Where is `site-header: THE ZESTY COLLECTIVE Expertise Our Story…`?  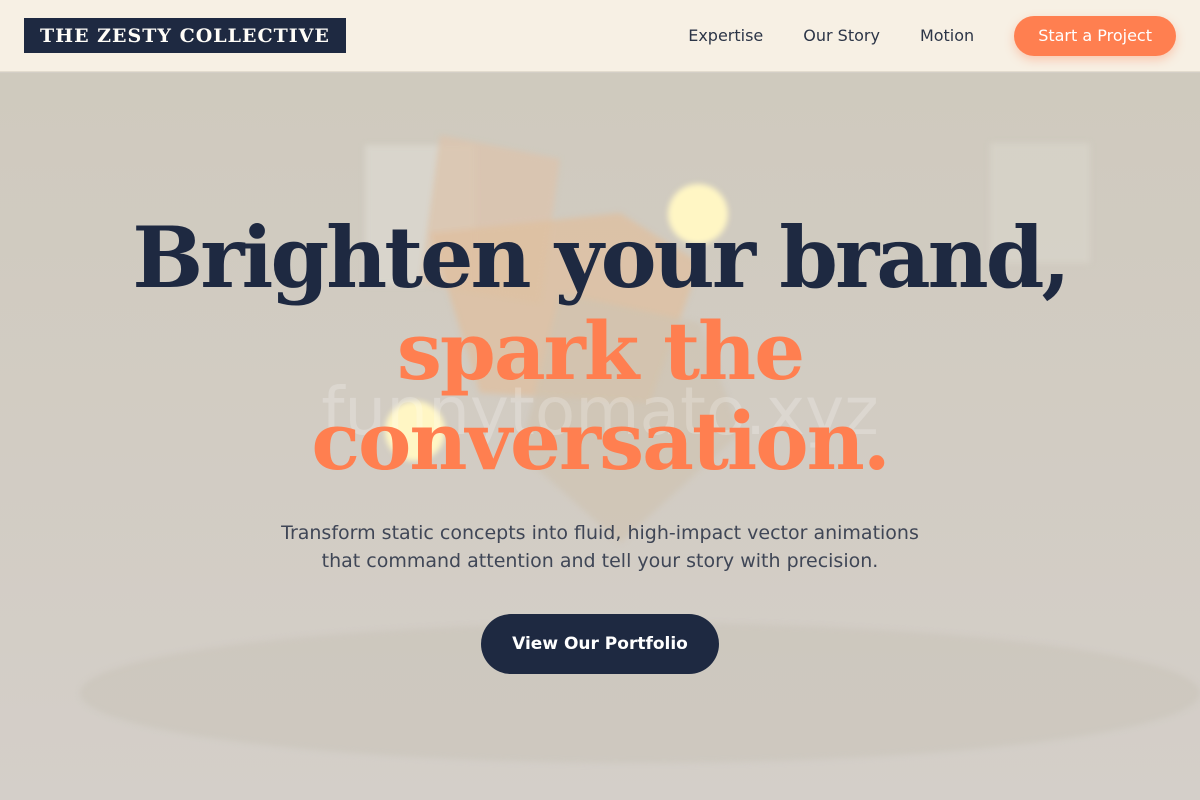
site-header: THE ZESTY COLLECTIVE Expertise Our Story… is located at coordinates (600, 36).